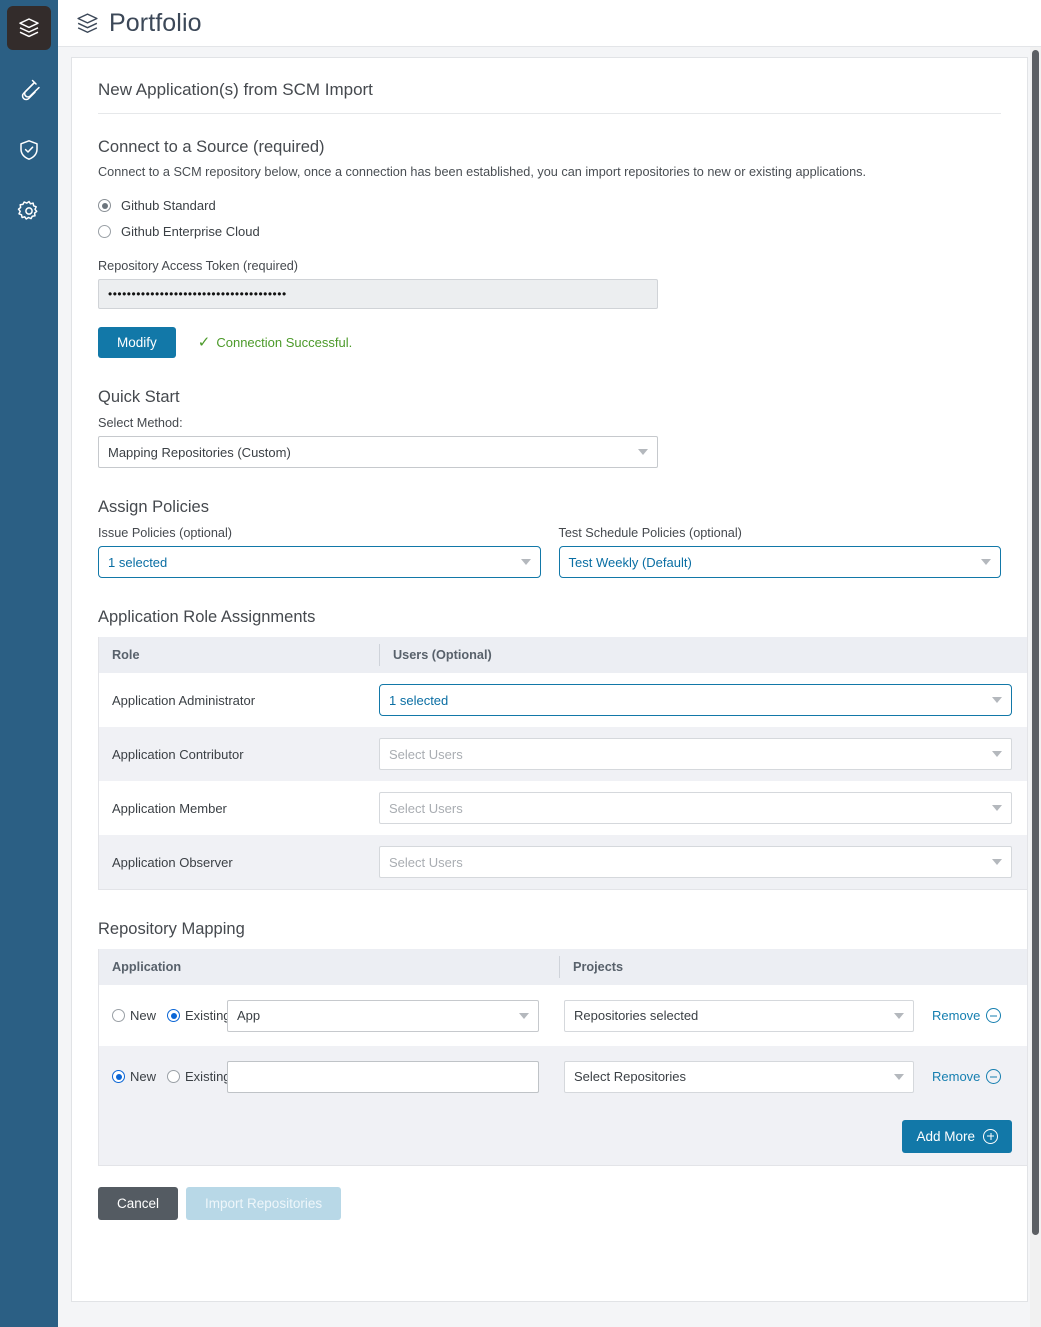 The width and height of the screenshot is (1041, 1327). Describe the element at coordinates (211, 147) in the screenshot. I see `connect-heading: Connect to a Source (required)` at that location.